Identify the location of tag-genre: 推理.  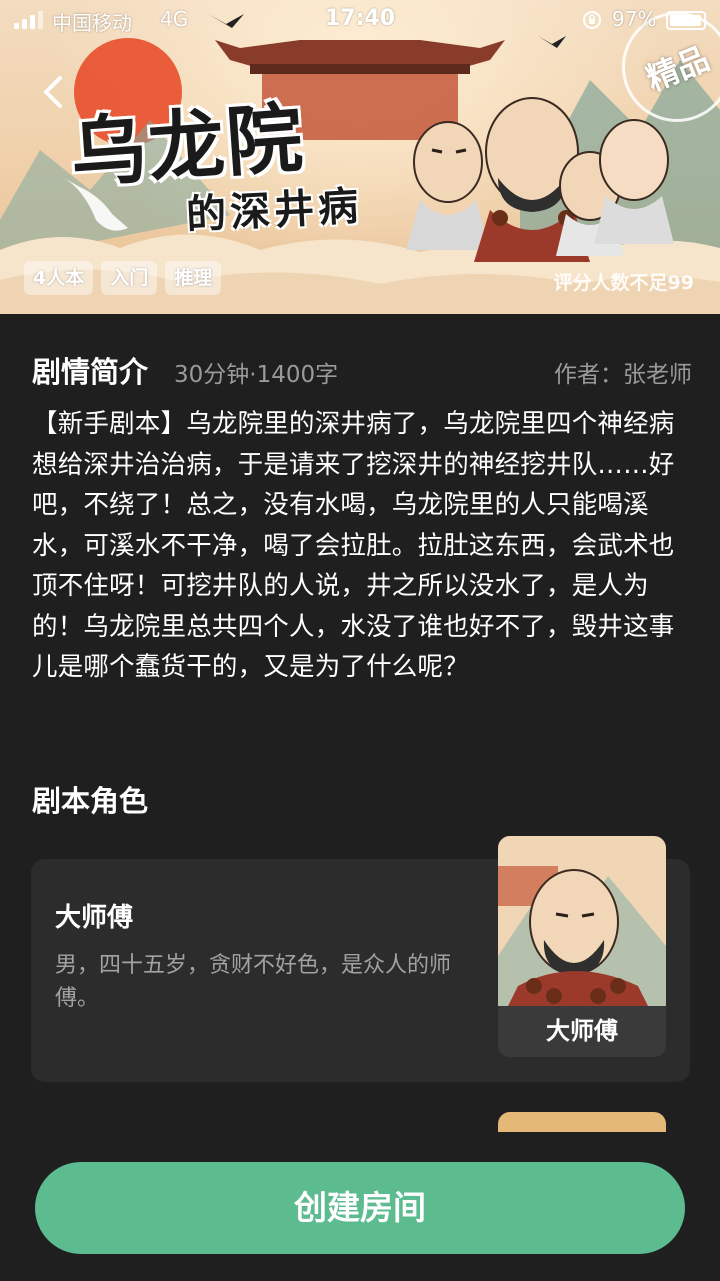
(193, 278).